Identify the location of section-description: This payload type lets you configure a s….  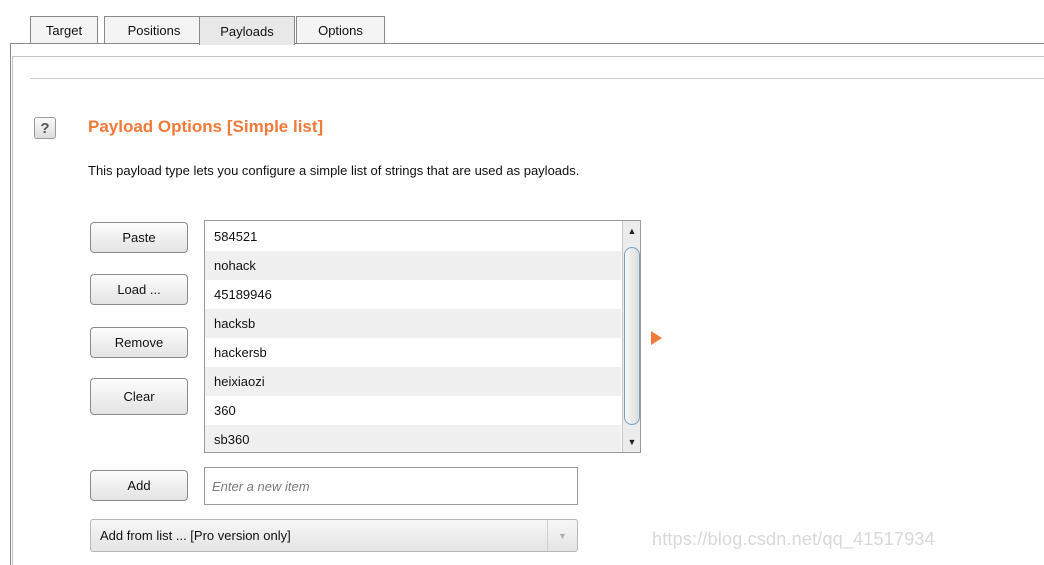
(334, 170).